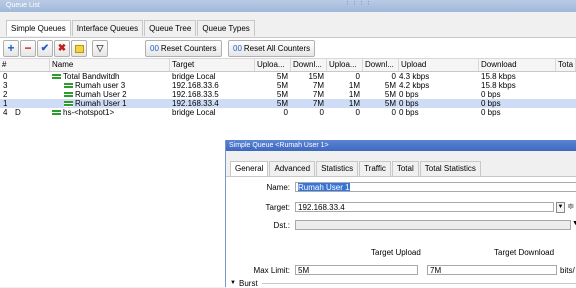  What do you see at coordinates (439, 65) in the screenshot?
I see `col-upload: Upload` at bounding box center [439, 65].